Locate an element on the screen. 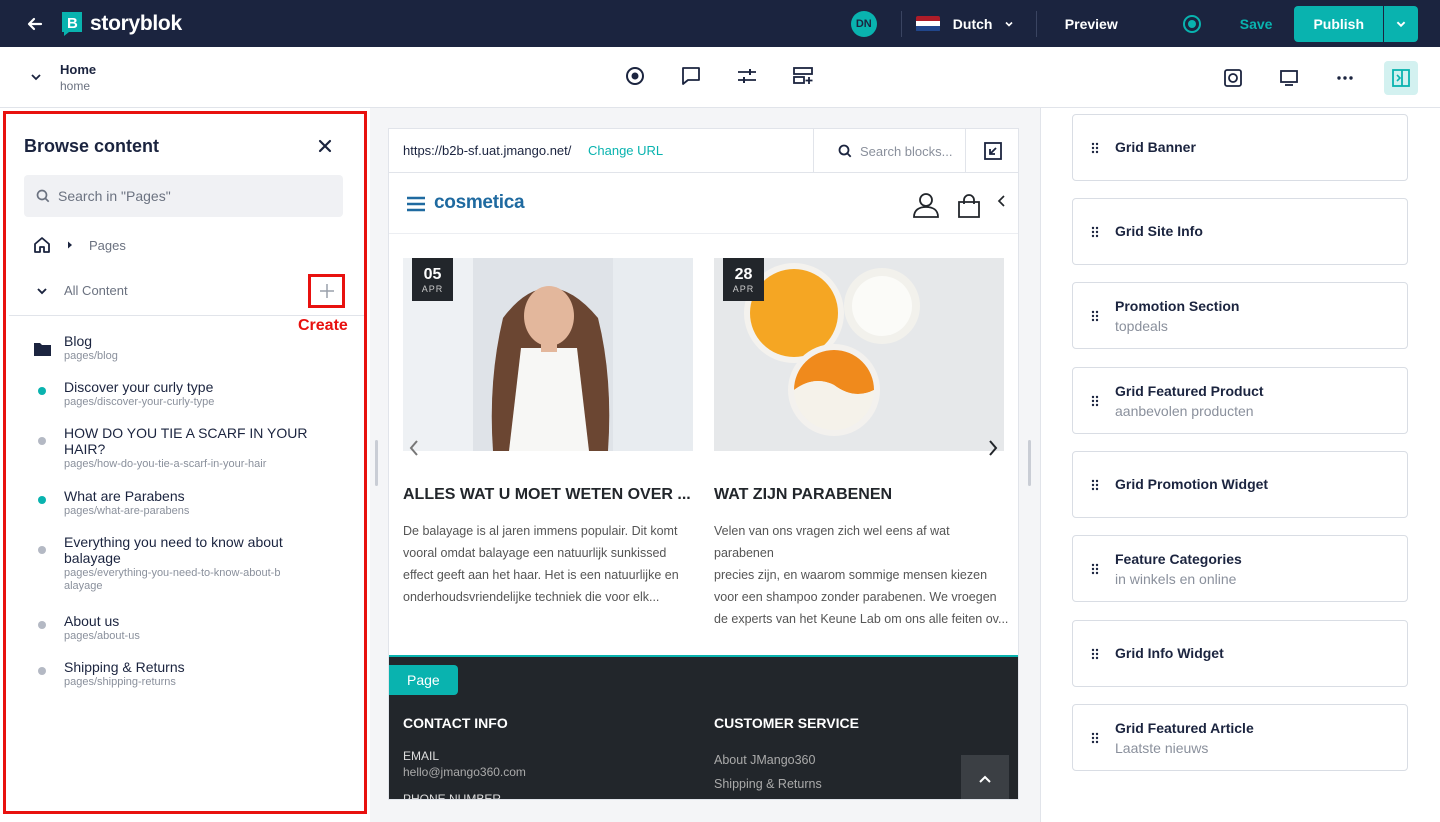 This screenshot has height=822, width=1440. add-block-icon is located at coordinates (803, 76).